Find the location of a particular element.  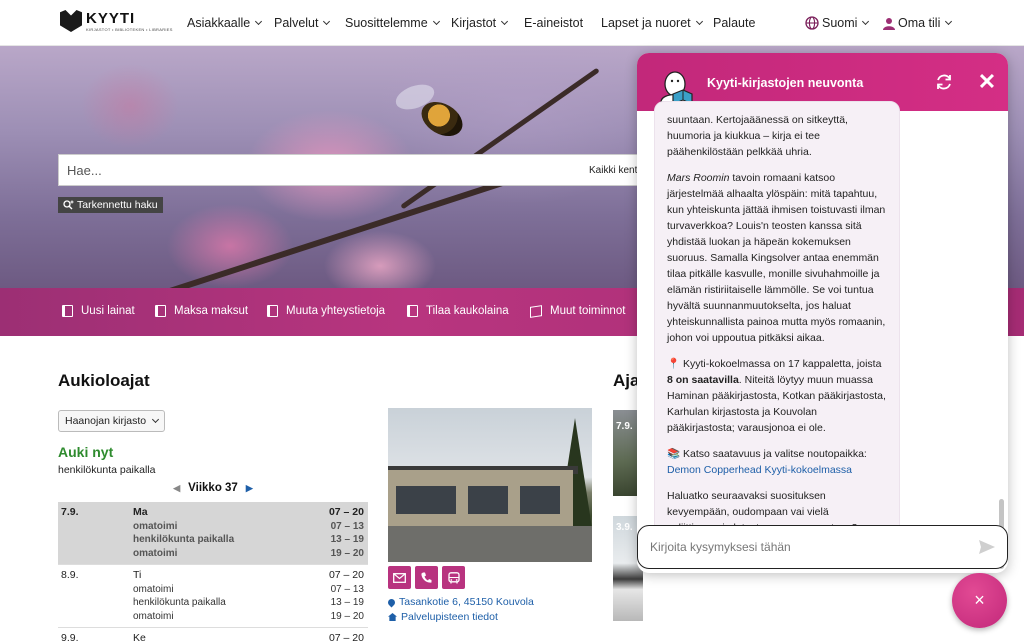

chat-input-box is located at coordinates (822, 547).